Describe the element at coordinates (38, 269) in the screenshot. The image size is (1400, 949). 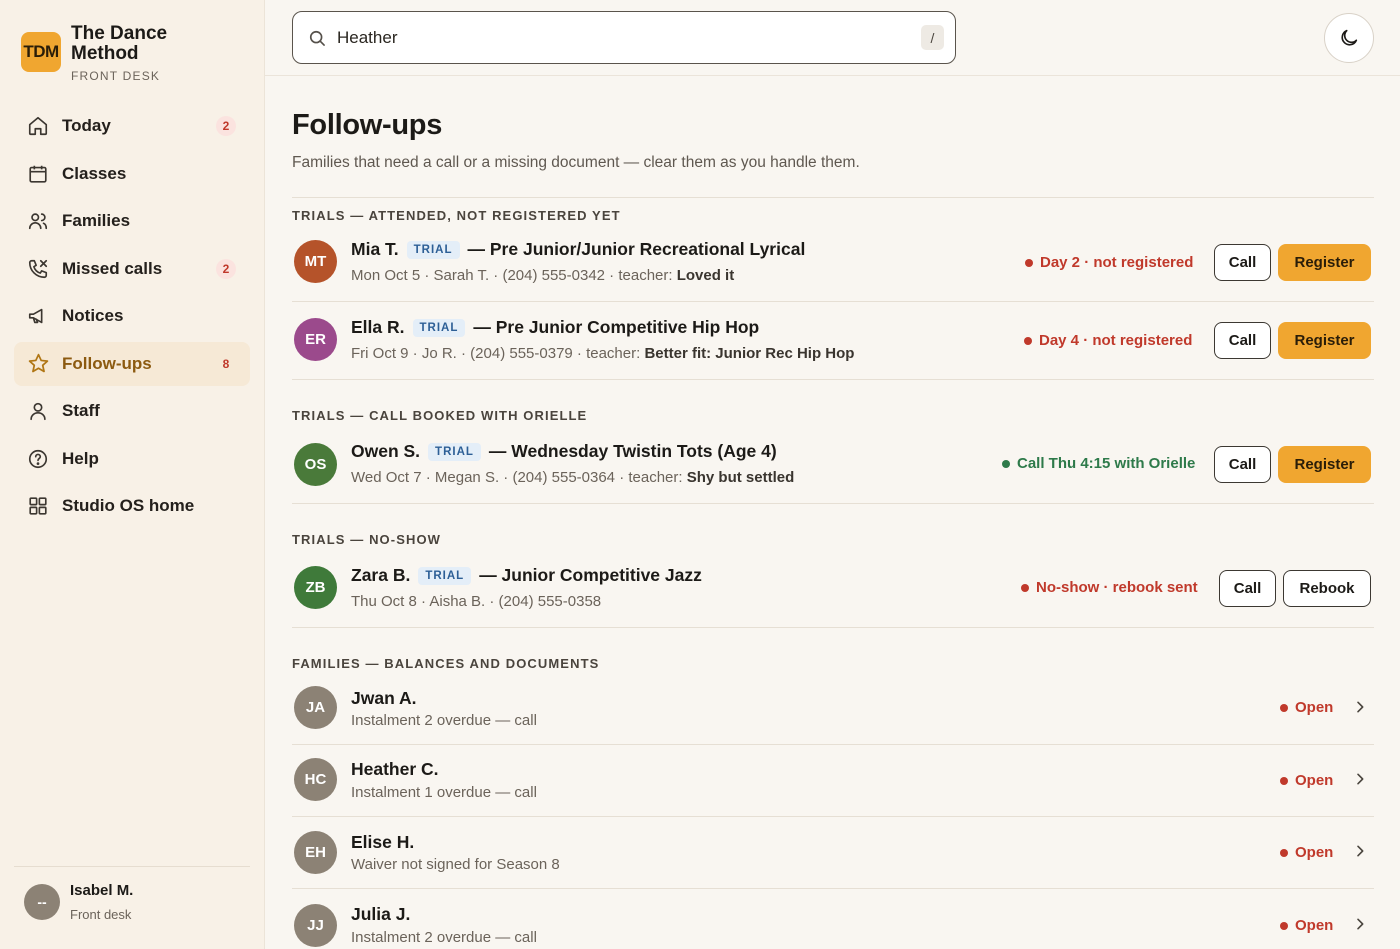
I see `phone-missed-icon` at that location.